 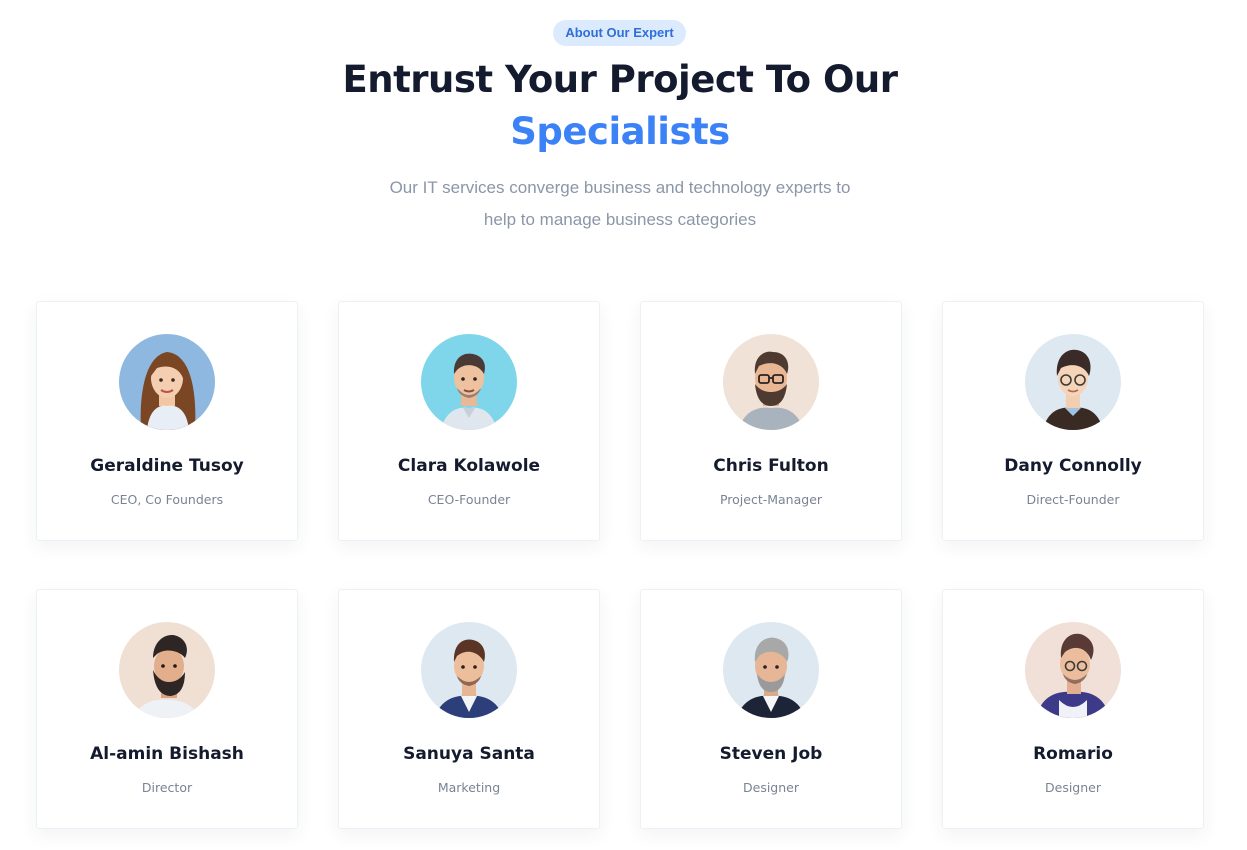 I want to click on team-member-role: CEO-Founder, so click(x=469, y=499).